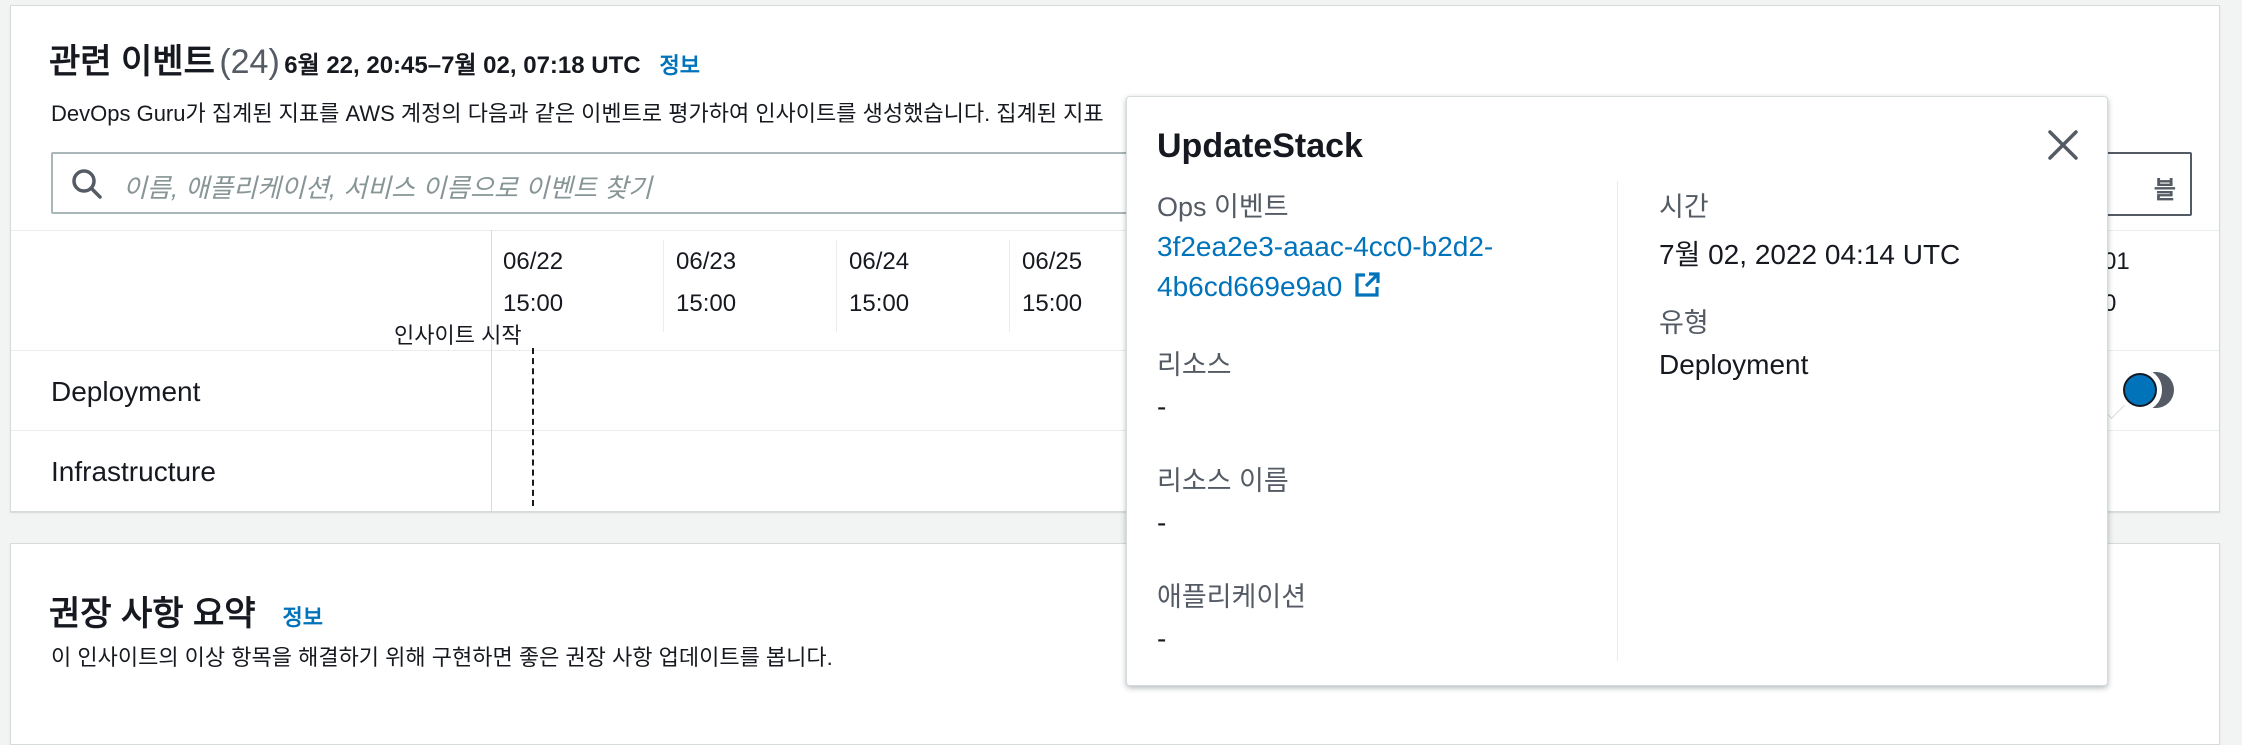  I want to click on ops-event-label: Ops 이벤트, so click(1223, 207).